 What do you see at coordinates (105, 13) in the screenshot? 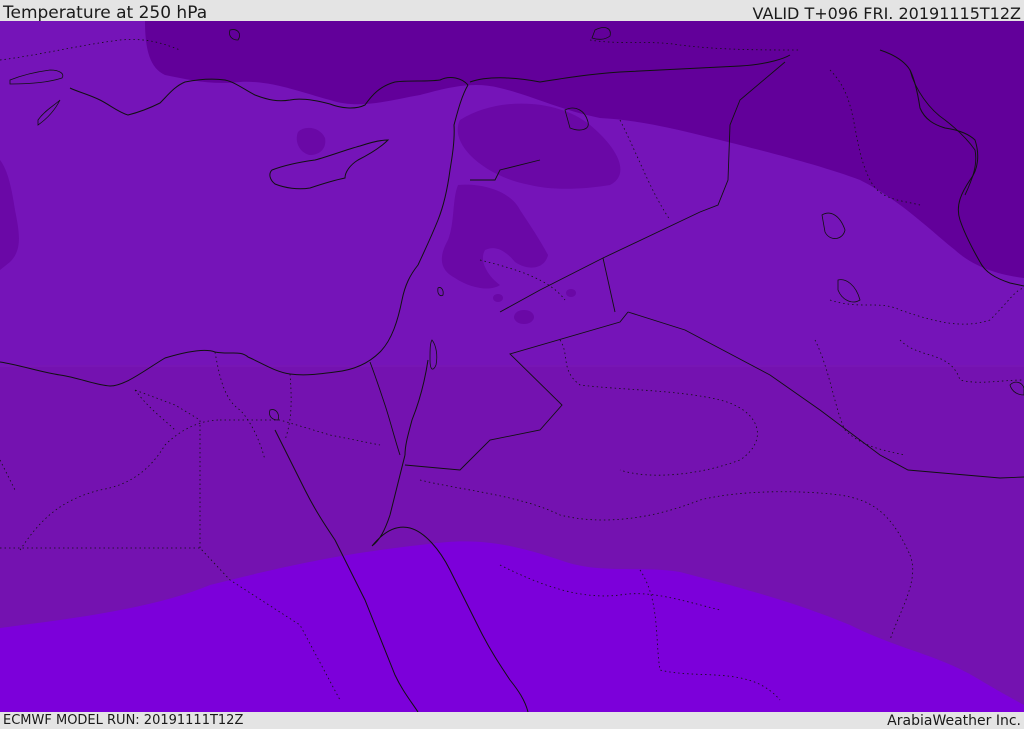
I see `map-title: Temperature at 250 hPa` at bounding box center [105, 13].